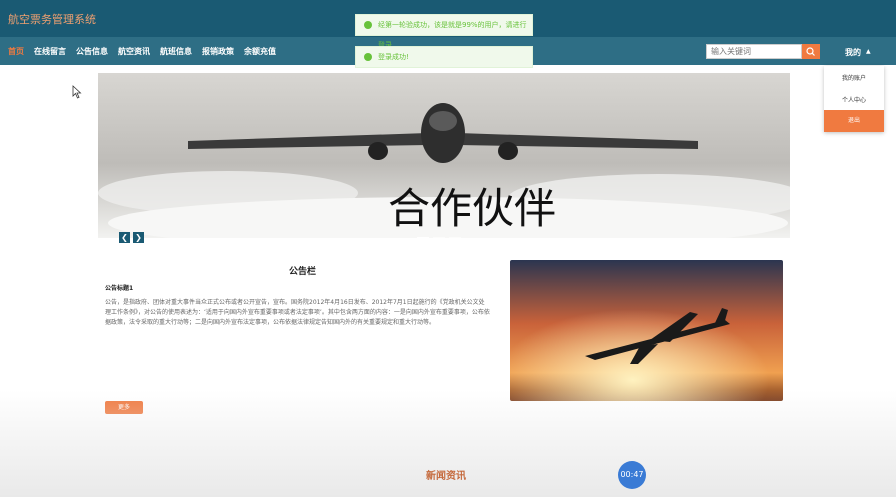 This screenshot has height=497, width=896. I want to click on carousel-prev-button: ❮, so click(124, 237).